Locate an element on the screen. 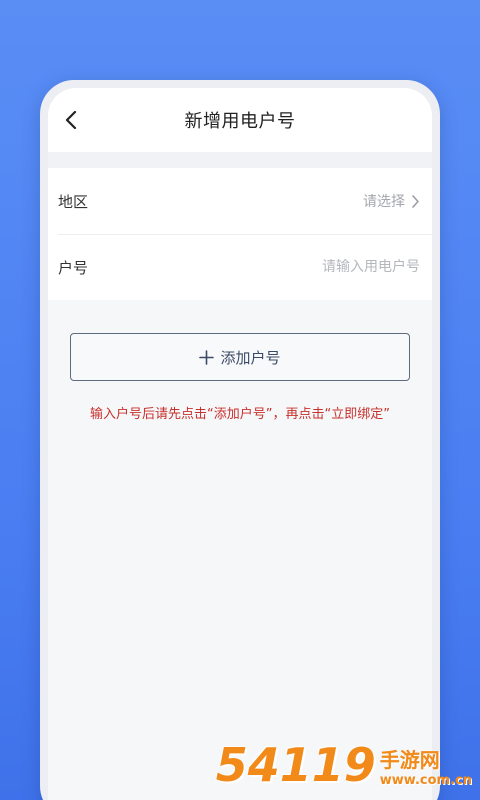 The height and width of the screenshot is (800, 480). navbar: 新增用电户号 is located at coordinates (240, 120).